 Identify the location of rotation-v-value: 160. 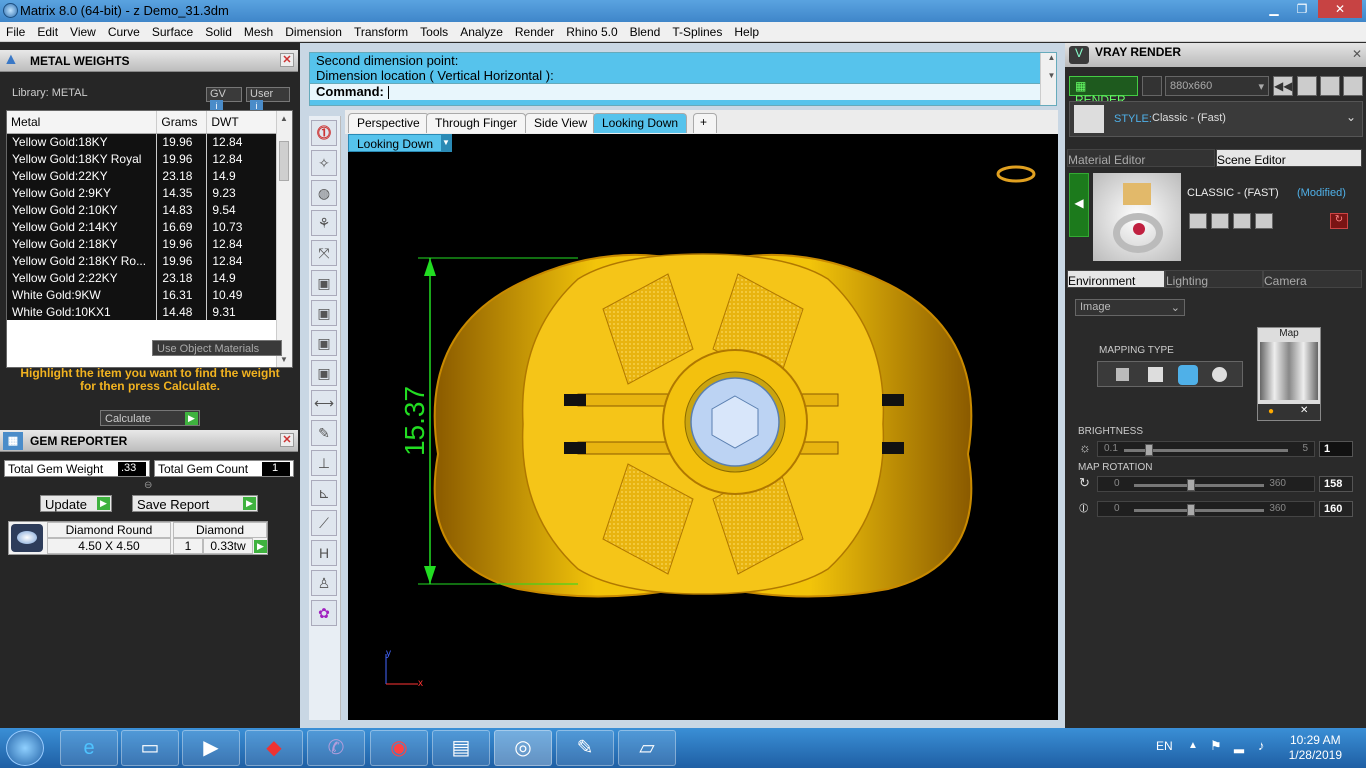
(1336, 509).